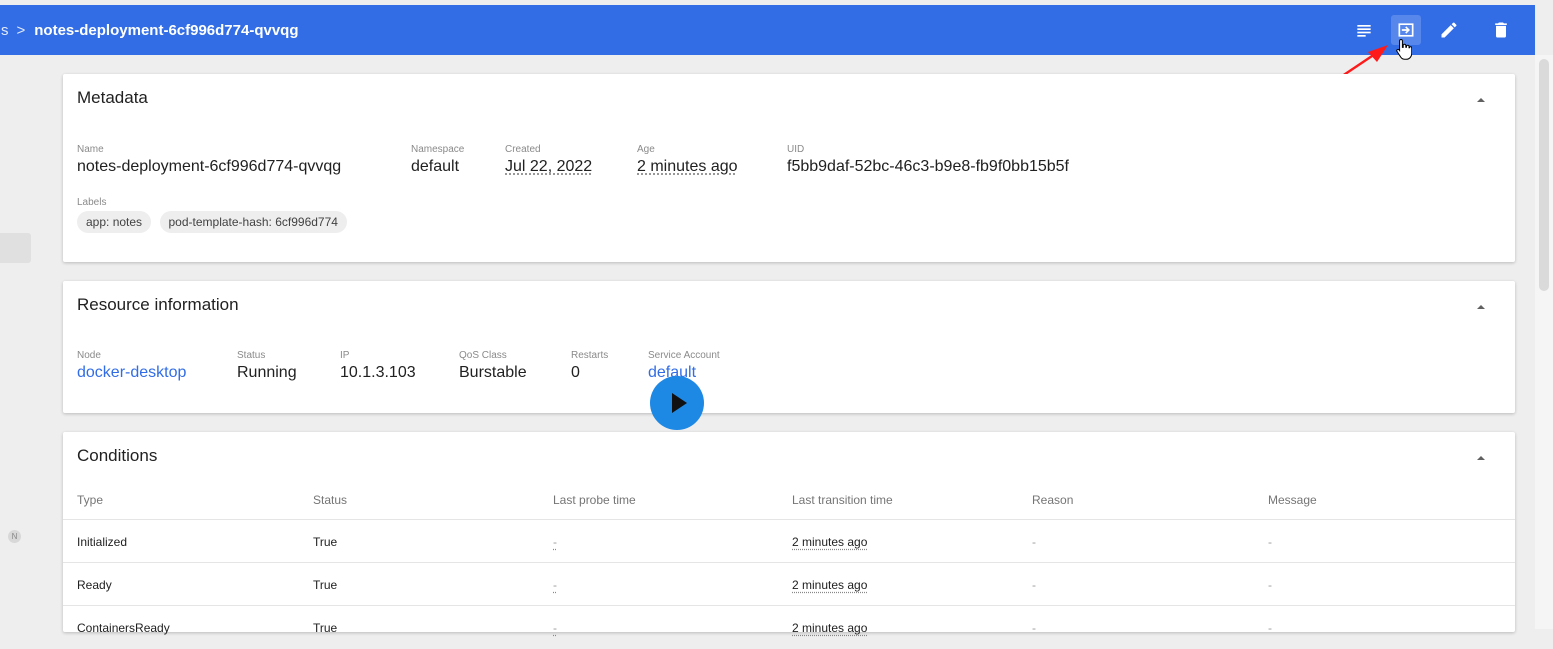  I want to click on delete-icon, so click(1501, 30).